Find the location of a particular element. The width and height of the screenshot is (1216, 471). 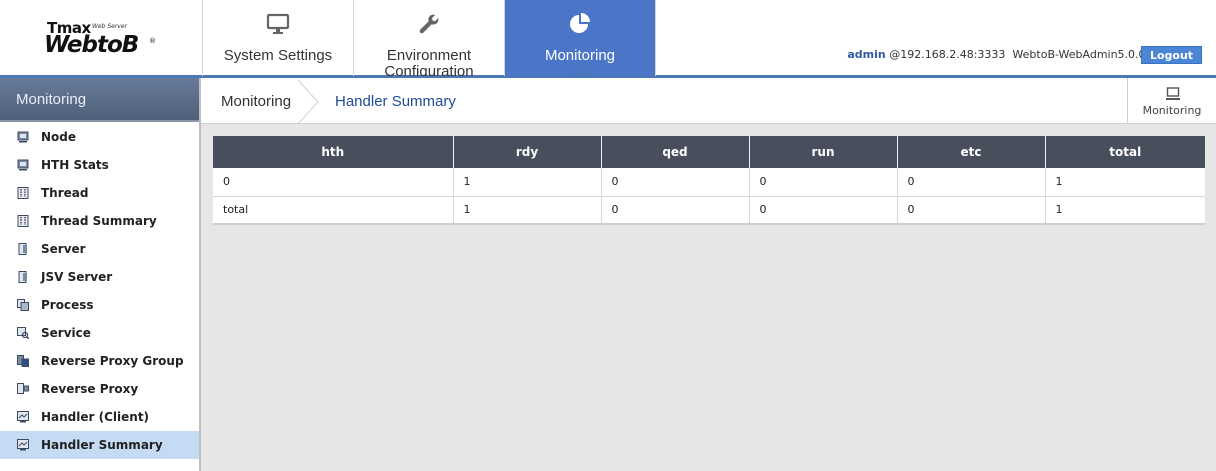

handler-summary-icon is located at coordinates (23, 445).